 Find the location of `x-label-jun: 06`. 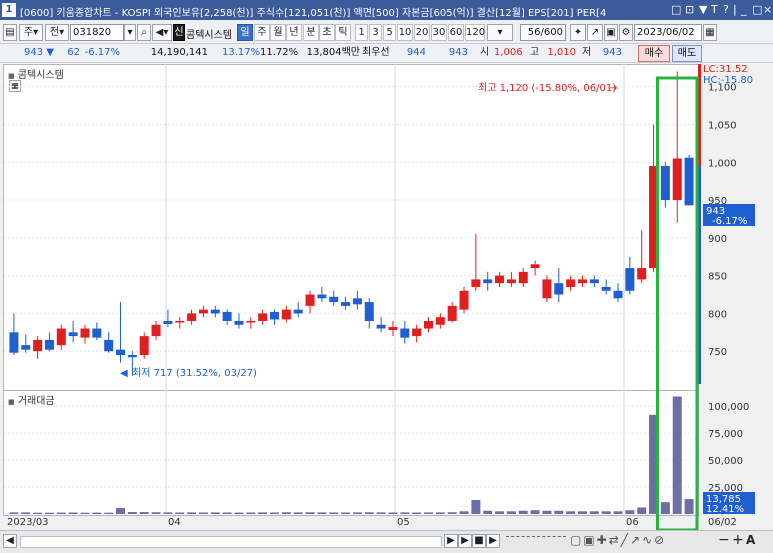

x-label-jun: 06 is located at coordinates (632, 522).